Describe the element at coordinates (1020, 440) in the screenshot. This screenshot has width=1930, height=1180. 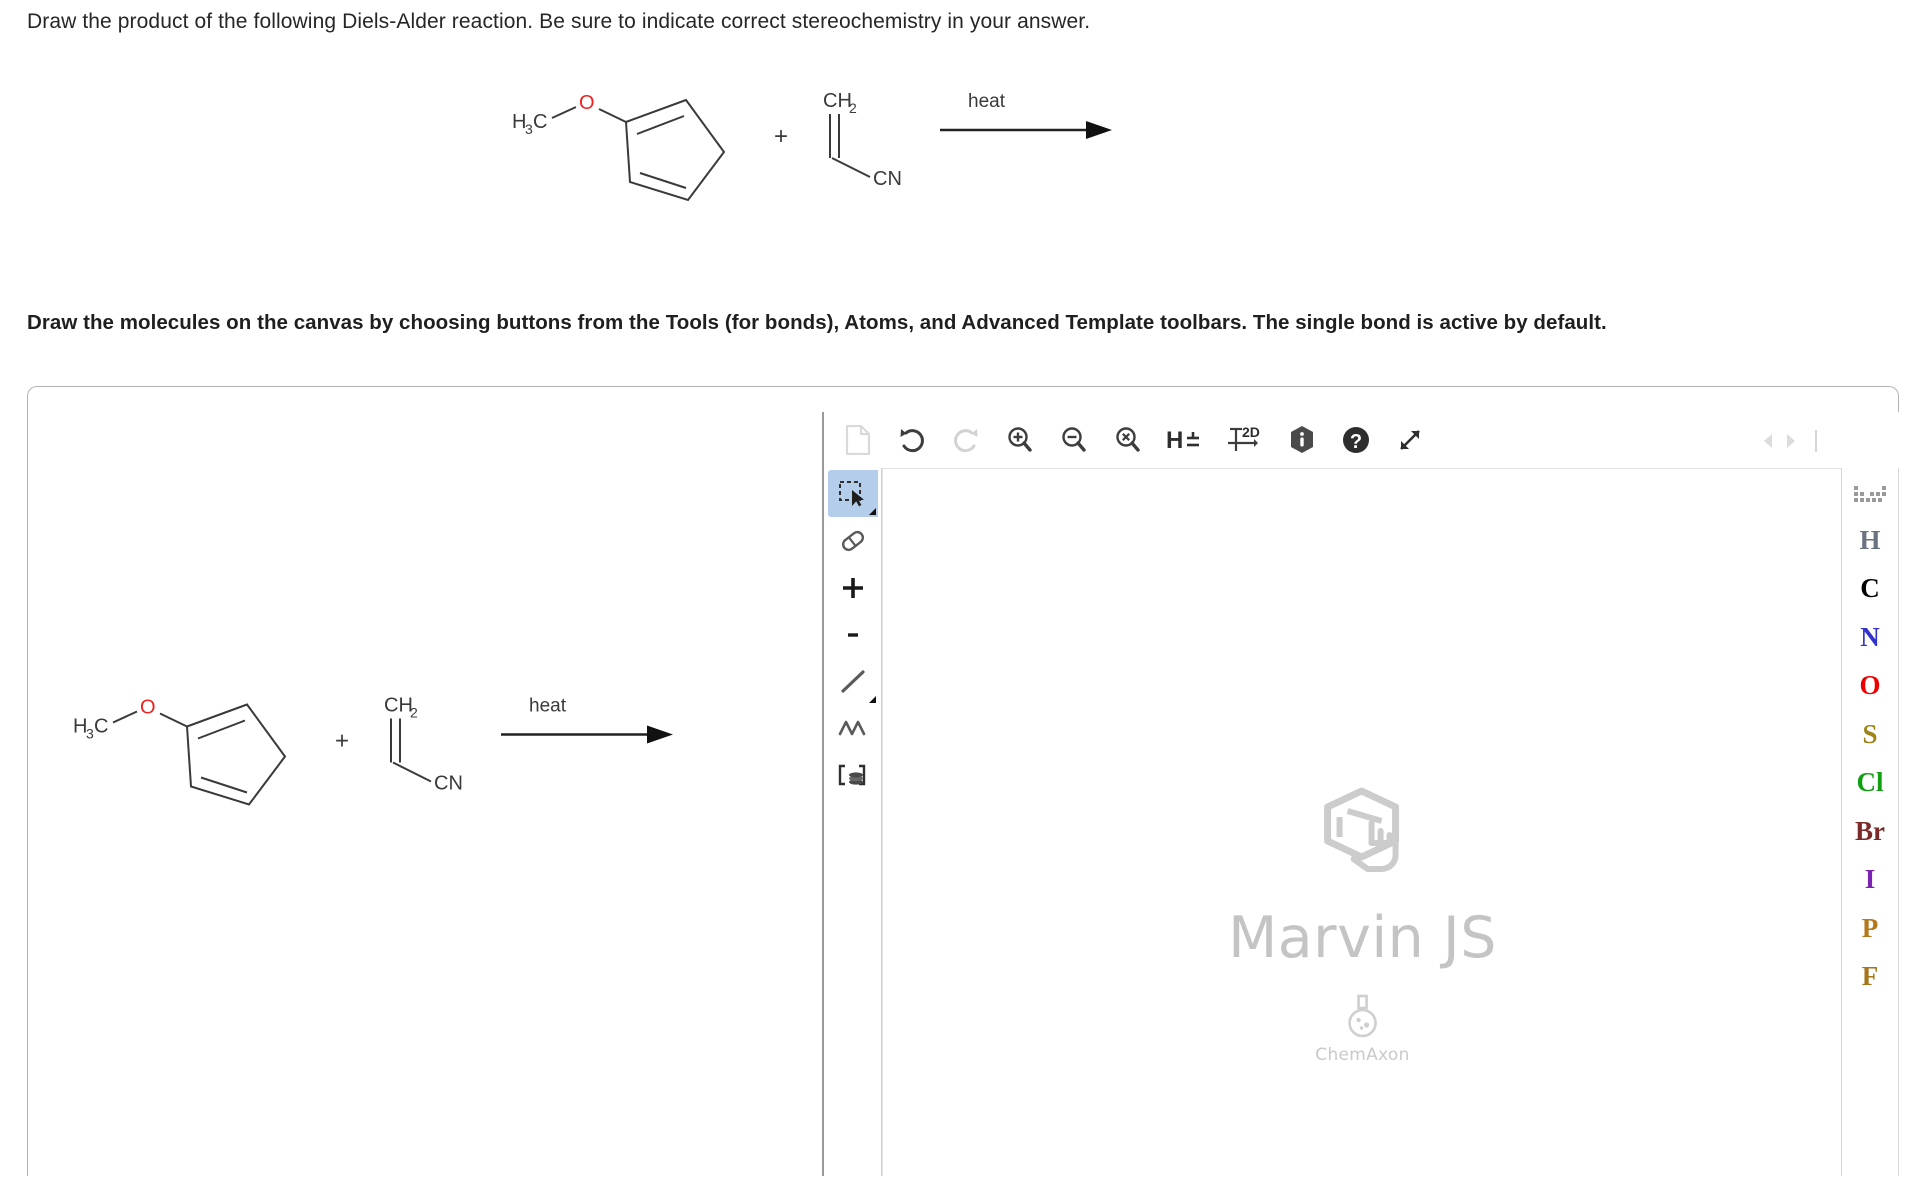
I see `zoom-in-icon` at that location.